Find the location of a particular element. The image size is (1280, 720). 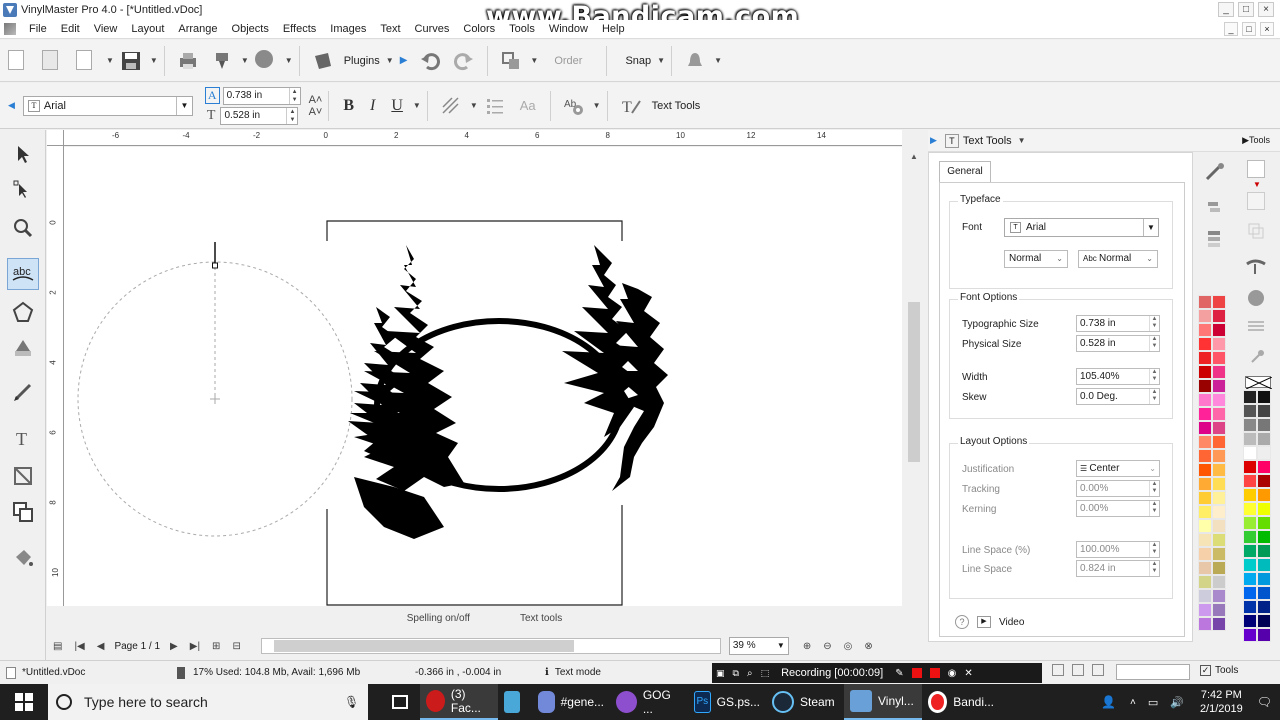

justification-dropdown: ☰ Center ⌄ is located at coordinates (1118, 468).